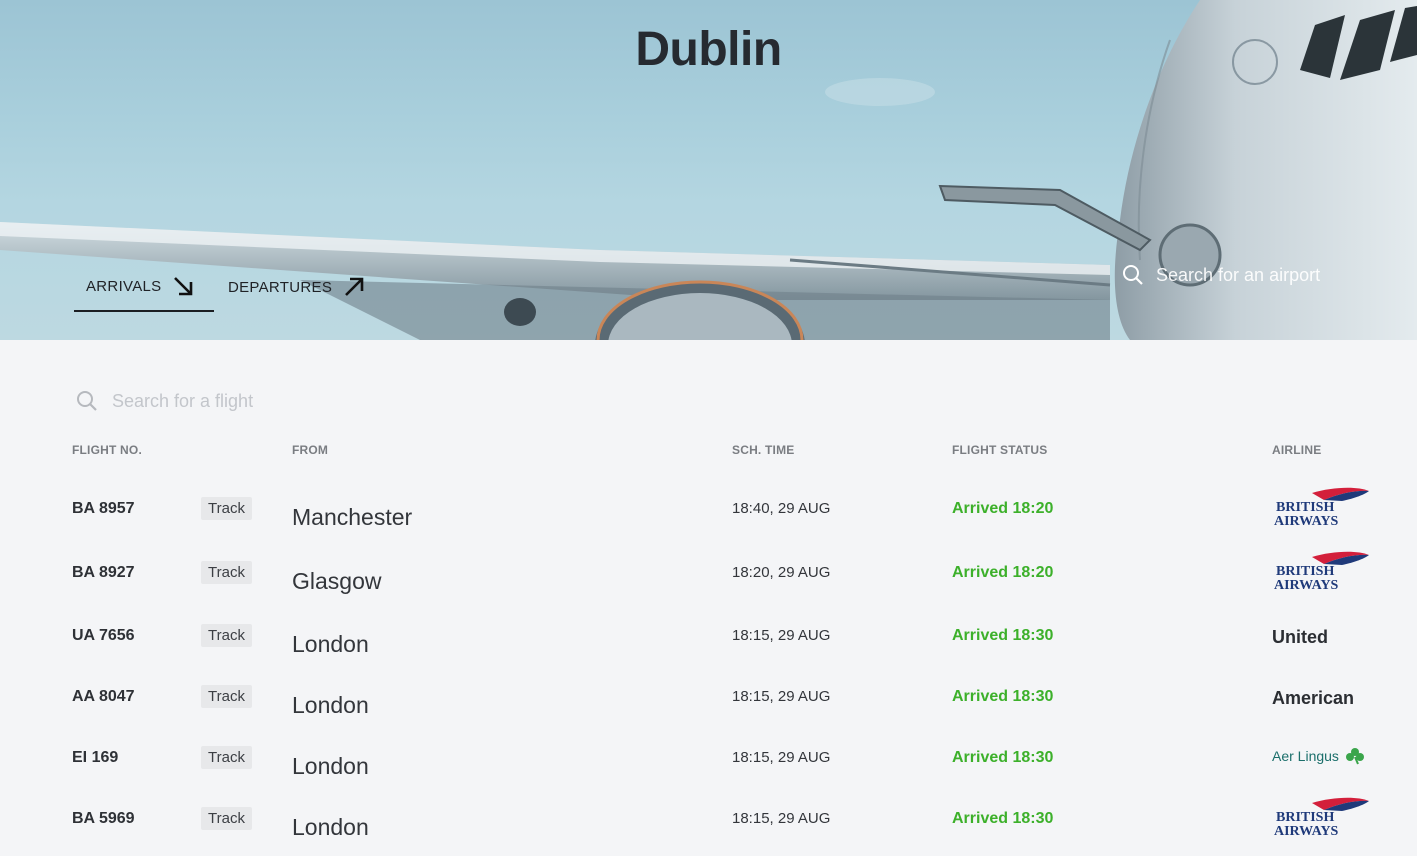  I want to click on column-header-sch-time: SCH. TIME, so click(763, 450).